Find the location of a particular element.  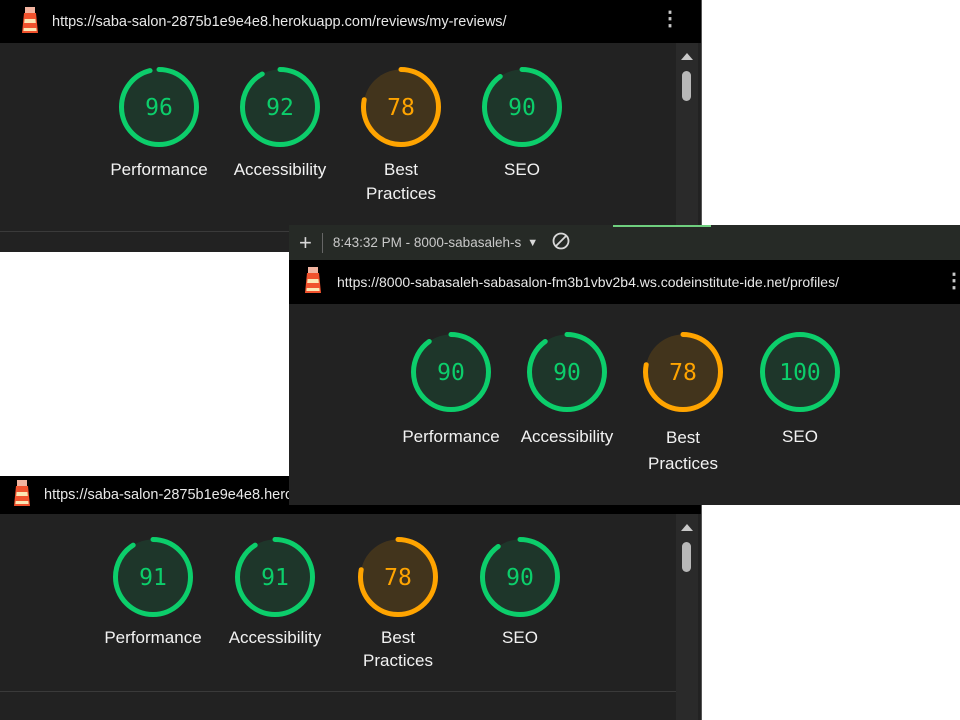

score-value: 100 is located at coordinates (800, 373).